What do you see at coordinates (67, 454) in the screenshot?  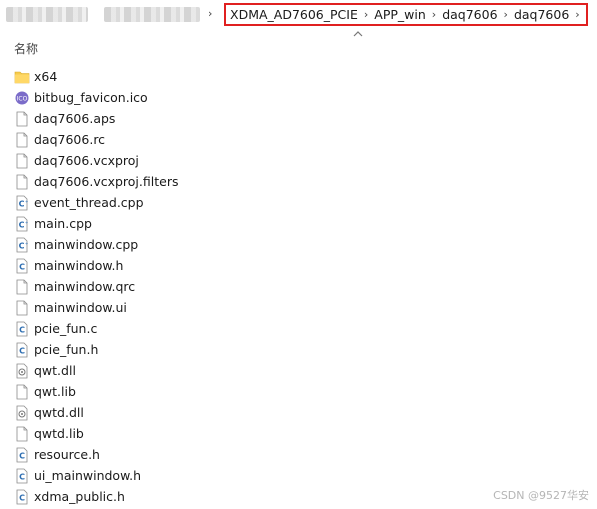 I see `file-name: resource.h` at bounding box center [67, 454].